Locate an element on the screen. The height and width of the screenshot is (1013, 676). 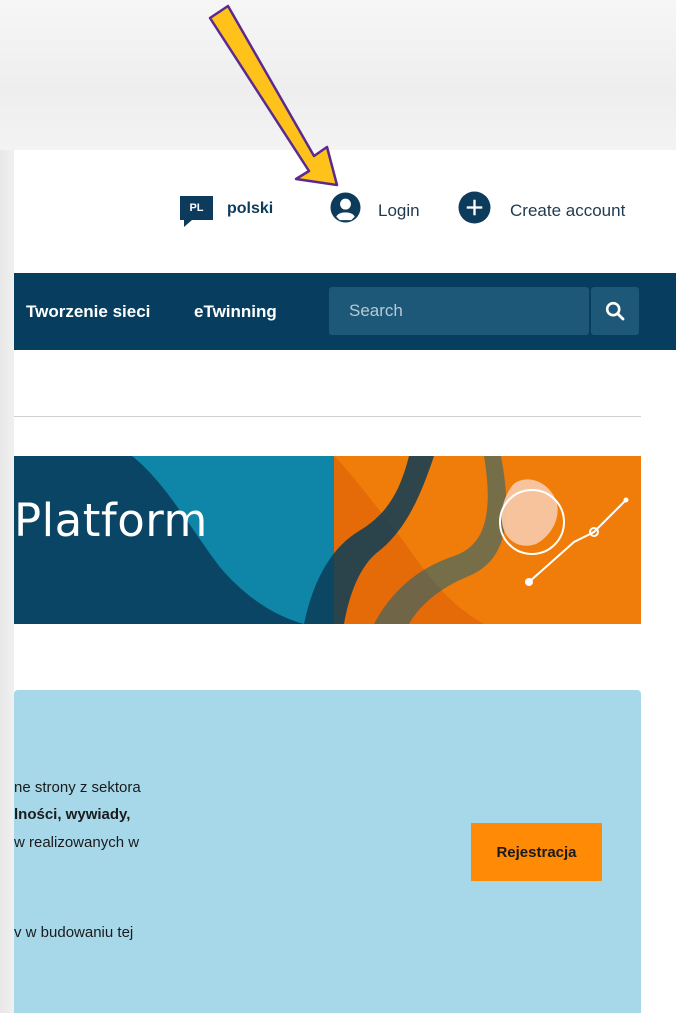
language-badge: PL is located at coordinates (196, 211).